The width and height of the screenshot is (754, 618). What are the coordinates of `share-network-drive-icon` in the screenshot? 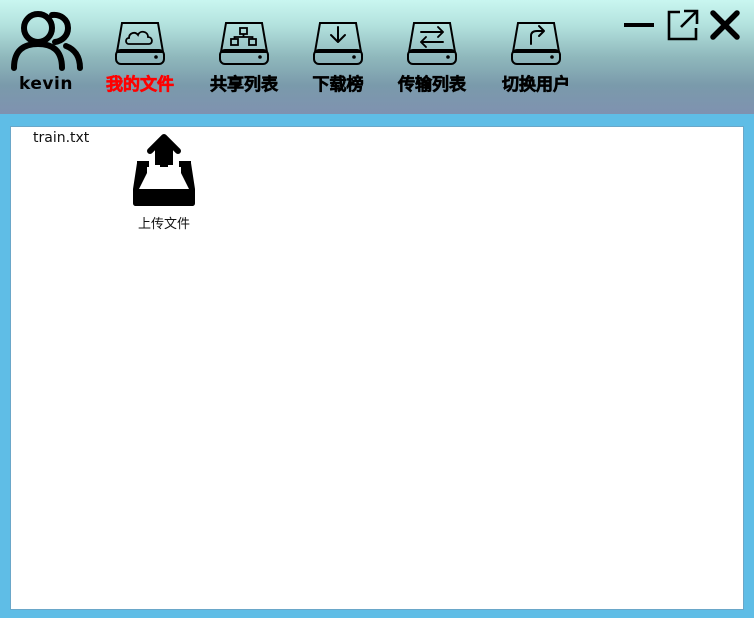 It's located at (244, 43).